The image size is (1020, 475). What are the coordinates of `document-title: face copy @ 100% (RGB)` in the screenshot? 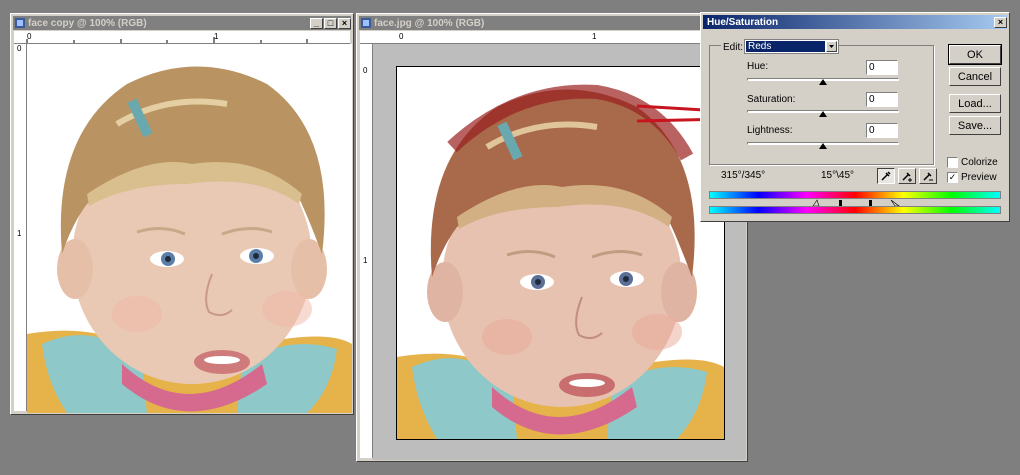 It's located at (87, 23).